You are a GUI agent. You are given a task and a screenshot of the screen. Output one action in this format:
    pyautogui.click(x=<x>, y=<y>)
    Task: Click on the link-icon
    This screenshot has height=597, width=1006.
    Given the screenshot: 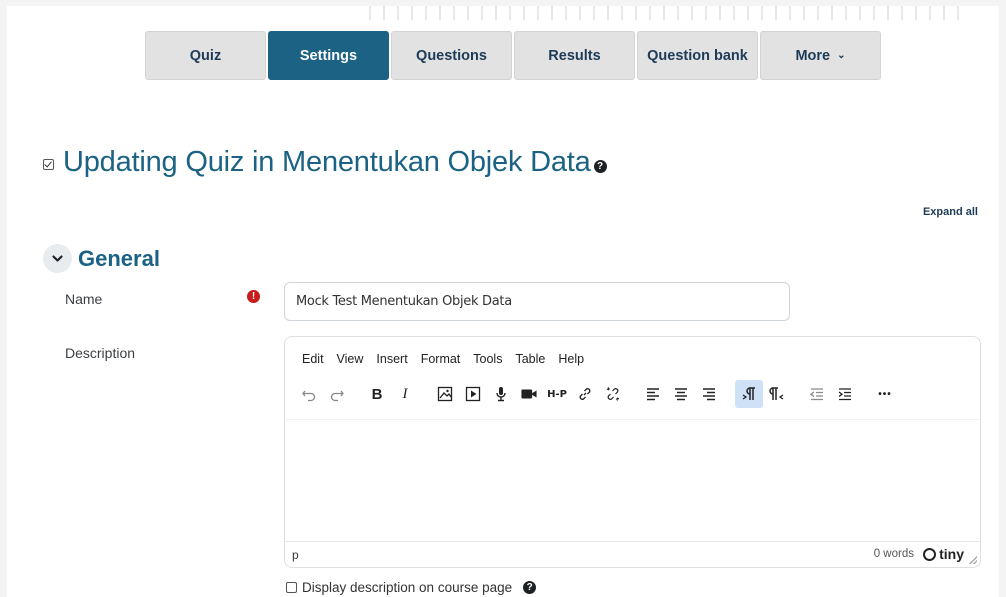 What is the action you would take?
    pyautogui.click(x=585, y=394)
    